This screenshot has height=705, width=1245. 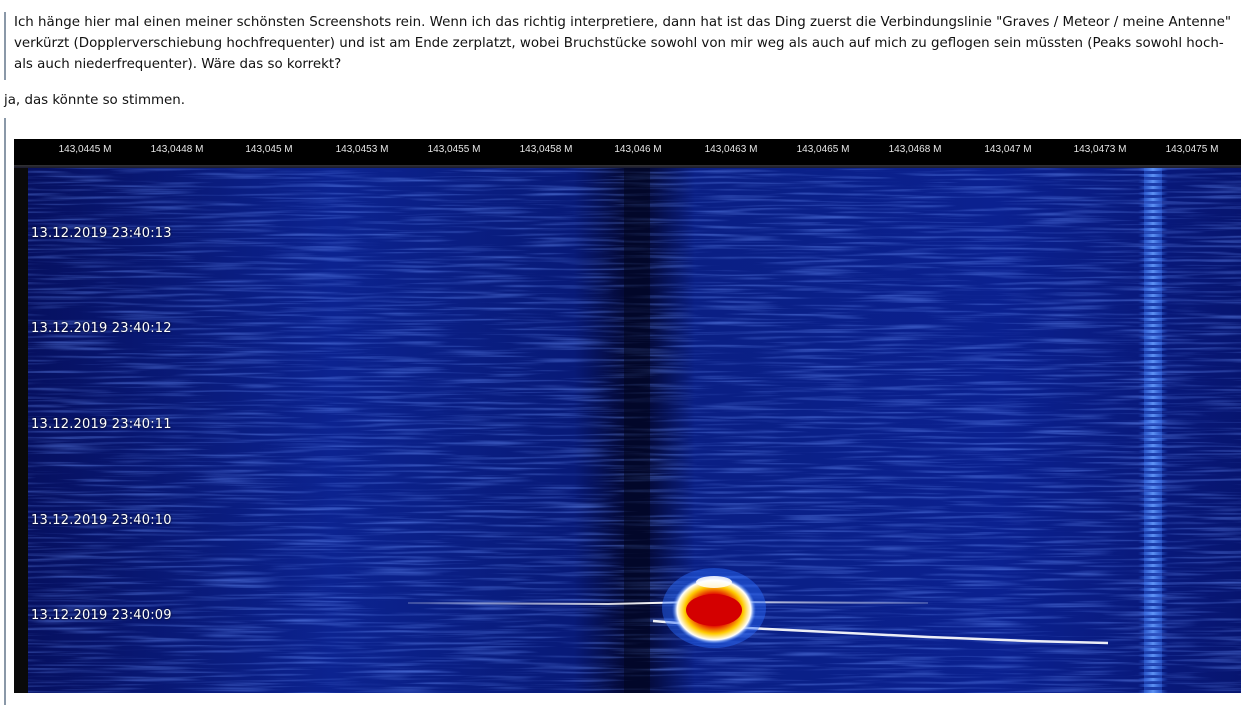 I want to click on frequency-label: 143,0468 M, so click(x=915, y=149).